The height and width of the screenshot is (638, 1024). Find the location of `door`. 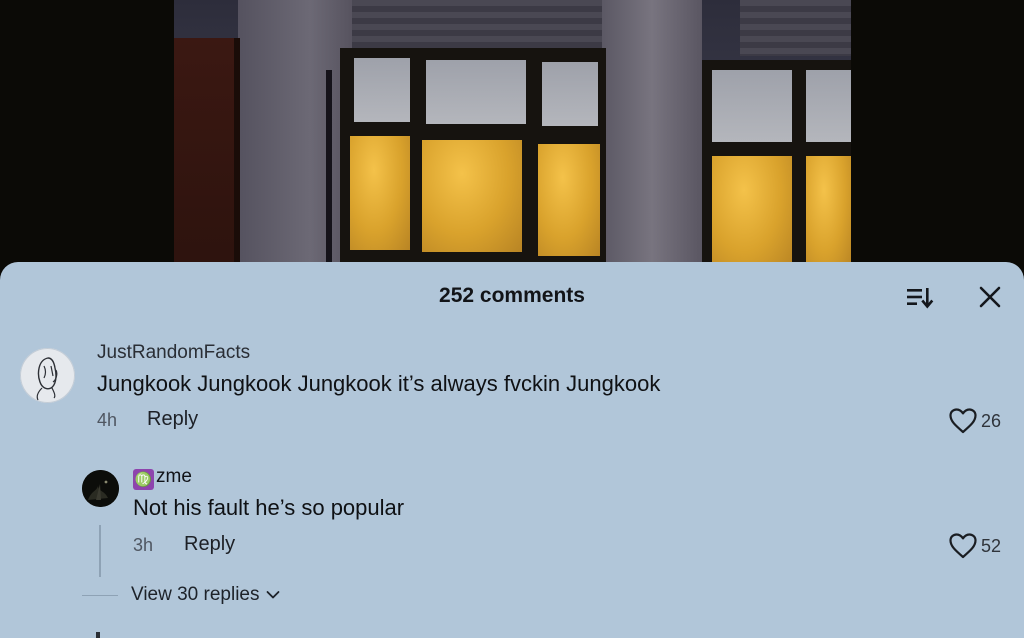

door is located at coordinates (206, 169).